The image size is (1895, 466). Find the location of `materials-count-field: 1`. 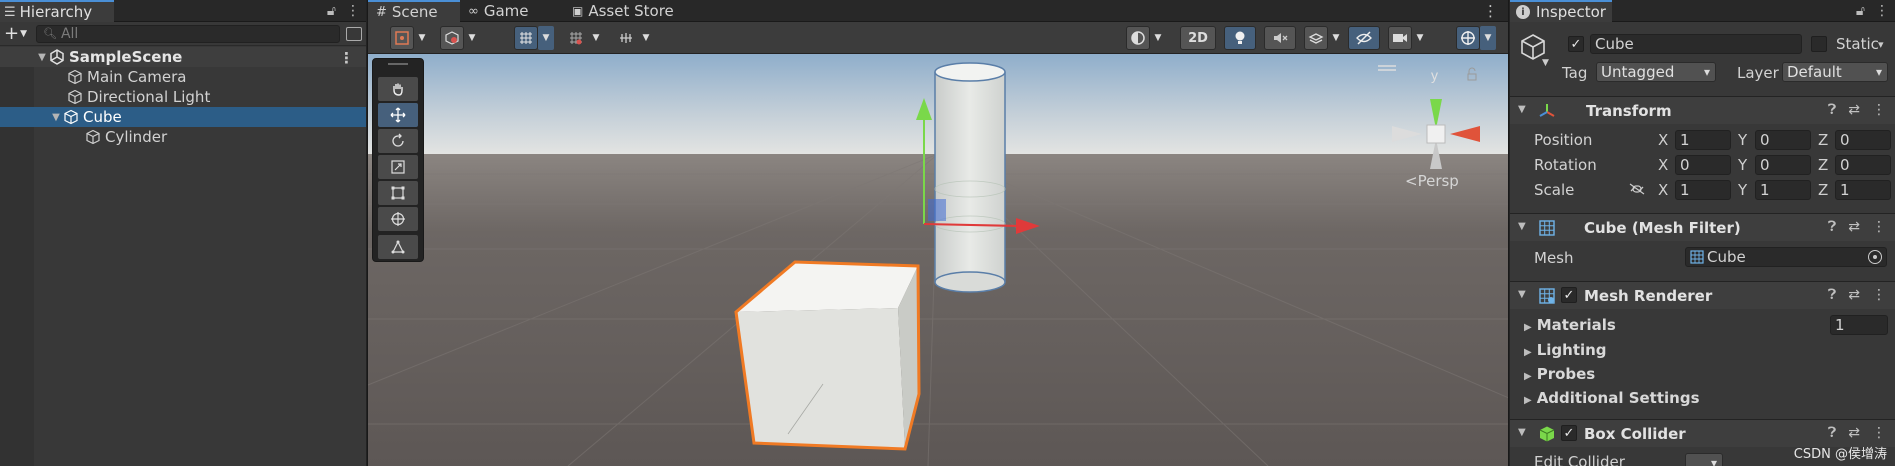

materials-count-field: 1 is located at coordinates (1859, 325).